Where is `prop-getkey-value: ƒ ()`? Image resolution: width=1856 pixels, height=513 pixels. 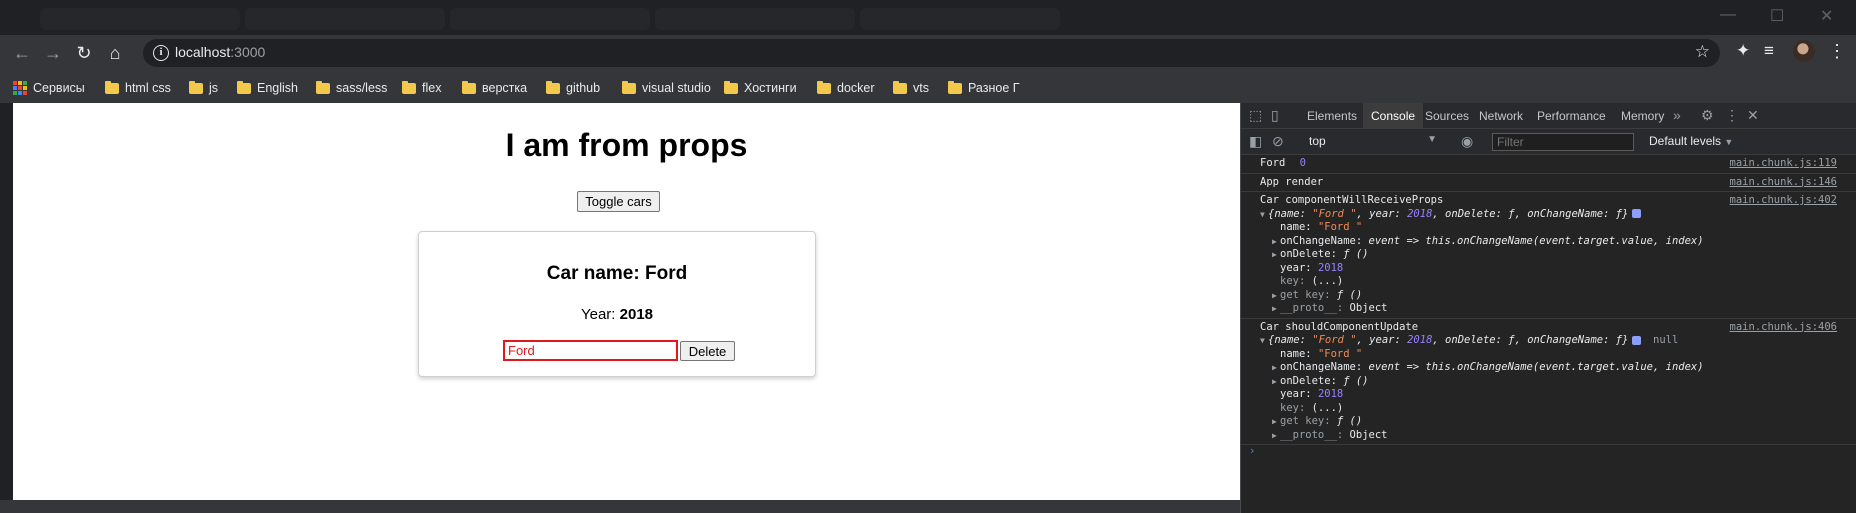 prop-getkey-value: ƒ () is located at coordinates (1349, 294).